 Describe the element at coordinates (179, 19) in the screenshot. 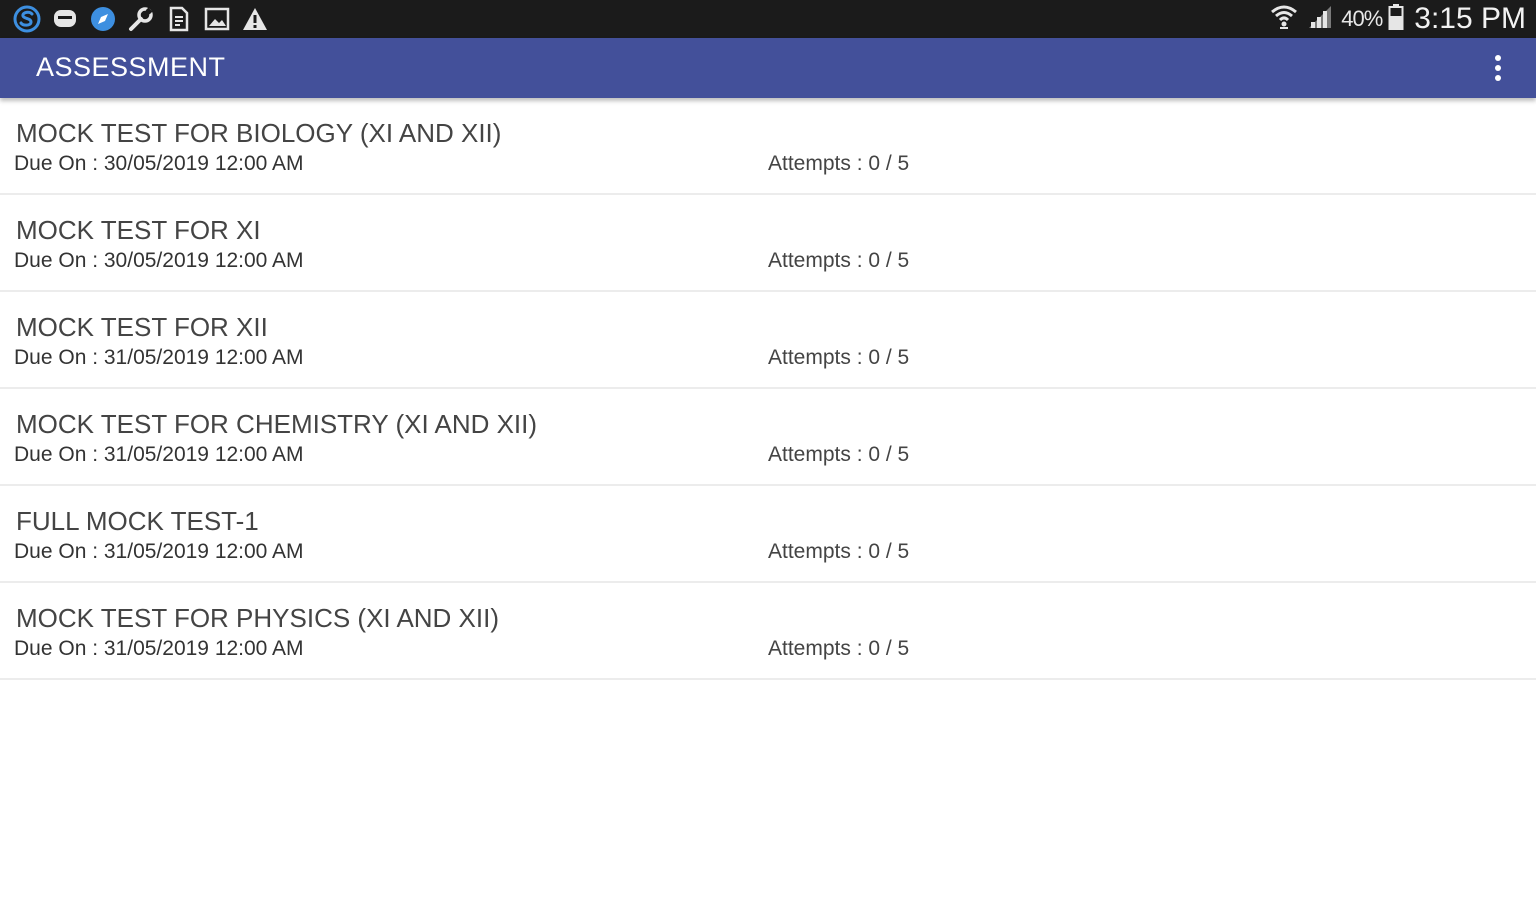

I see `document-icon` at that location.